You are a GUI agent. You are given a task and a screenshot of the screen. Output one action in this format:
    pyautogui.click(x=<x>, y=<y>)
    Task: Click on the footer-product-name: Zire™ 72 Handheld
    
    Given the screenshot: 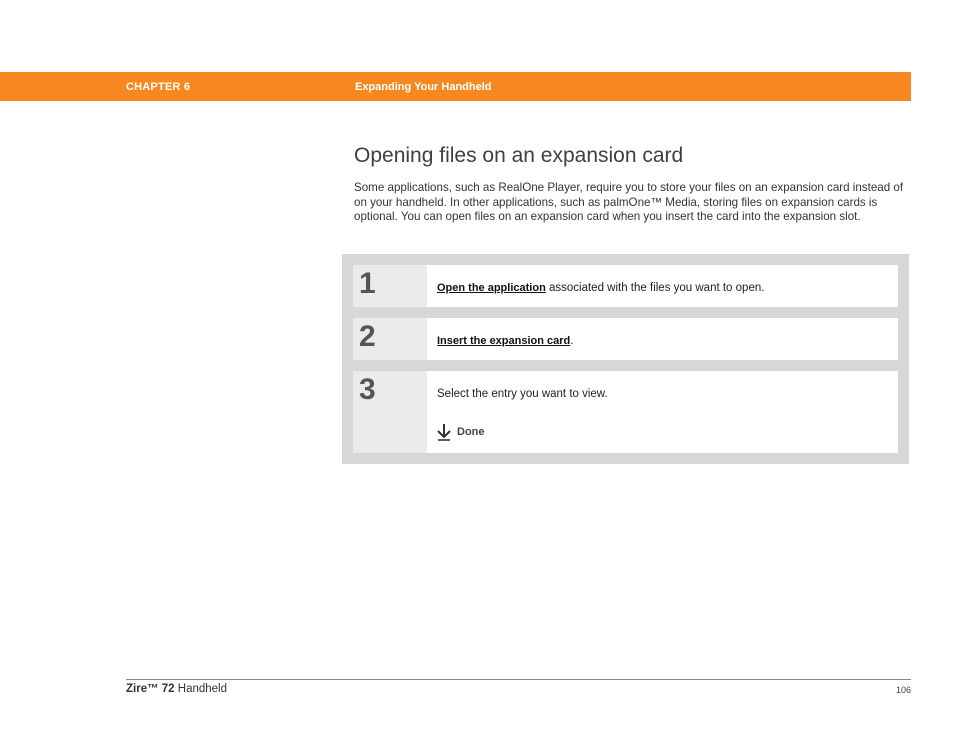 What is the action you would take?
    pyautogui.click(x=176, y=689)
    